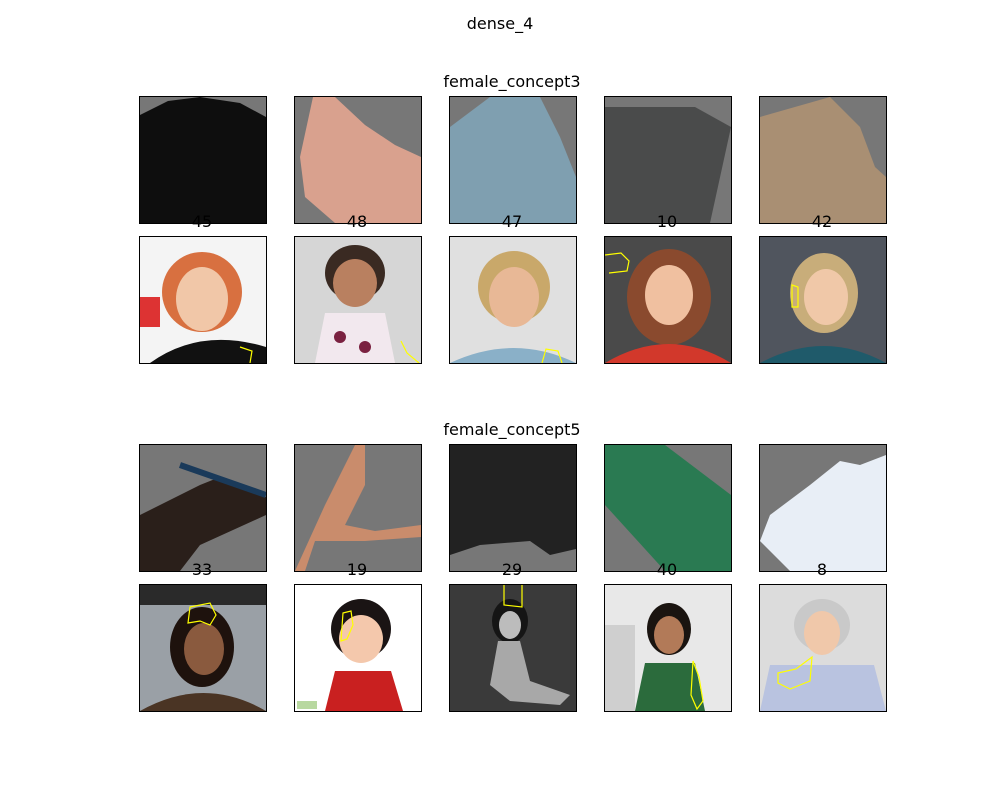 This screenshot has width=1000, height=800. What do you see at coordinates (667, 221) in the screenshot?
I see `image-index-label: 10` at bounding box center [667, 221].